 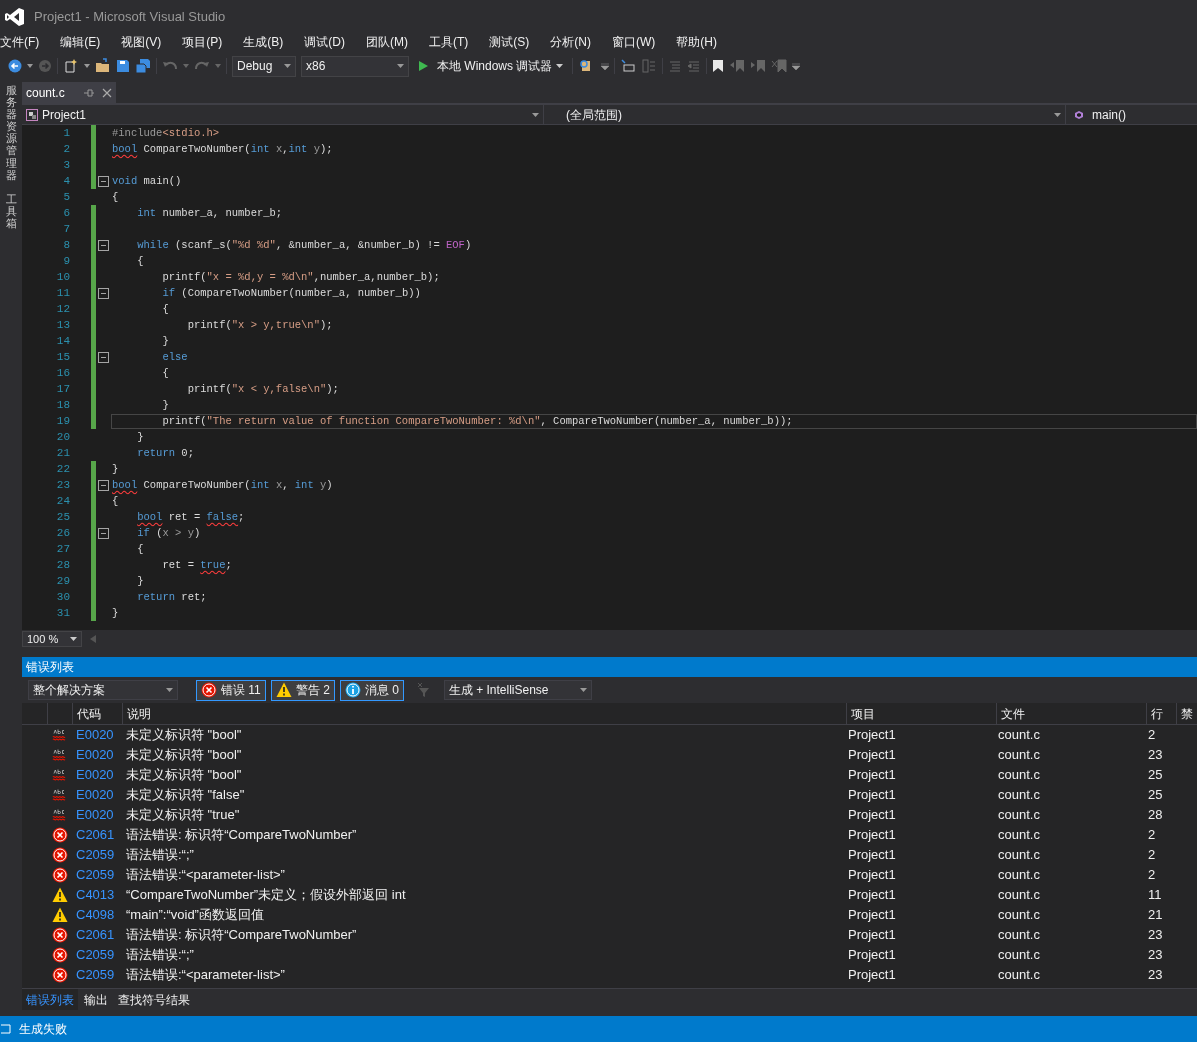 What do you see at coordinates (32, 114) in the screenshot?
I see `project-icon` at bounding box center [32, 114].